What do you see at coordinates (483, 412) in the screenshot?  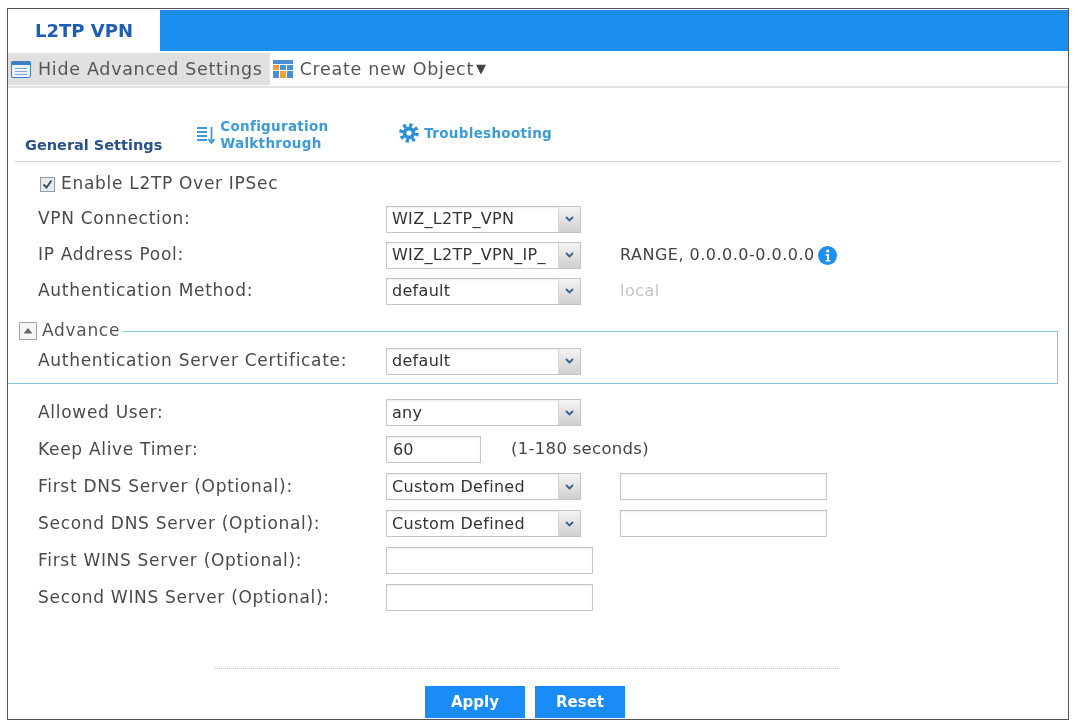 I see `dropdown: any` at bounding box center [483, 412].